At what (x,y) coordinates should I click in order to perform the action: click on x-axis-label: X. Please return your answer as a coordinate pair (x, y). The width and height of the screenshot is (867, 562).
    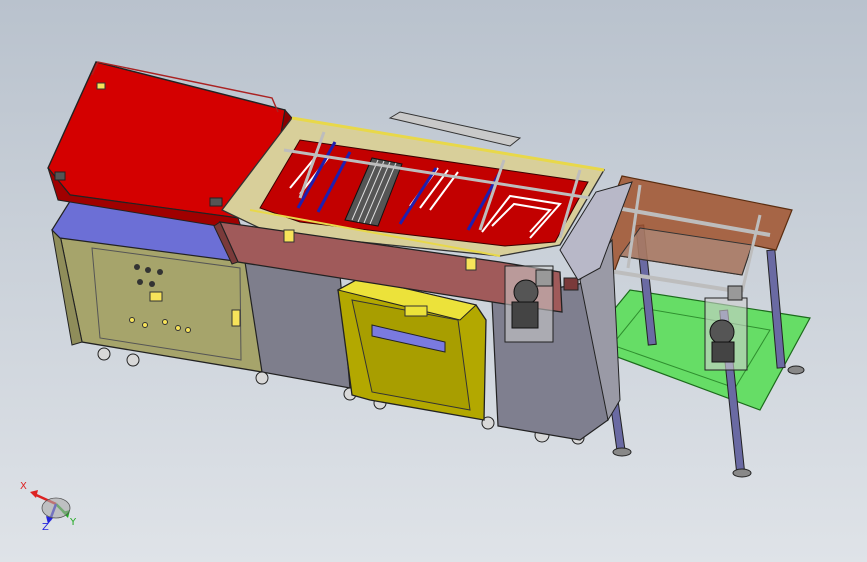
    Looking at the image, I should click on (23, 486).